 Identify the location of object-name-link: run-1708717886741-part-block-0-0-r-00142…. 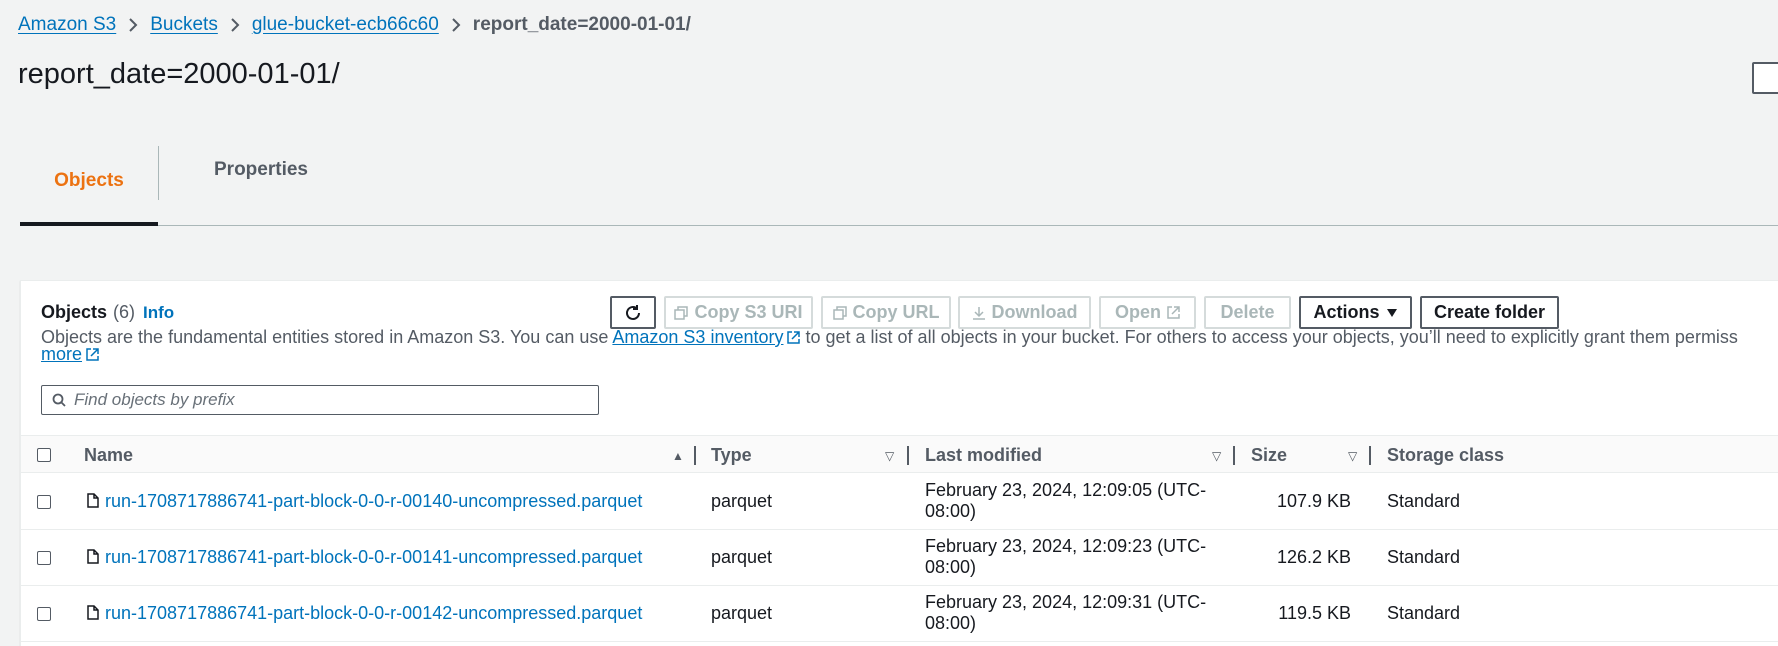
(373, 613).